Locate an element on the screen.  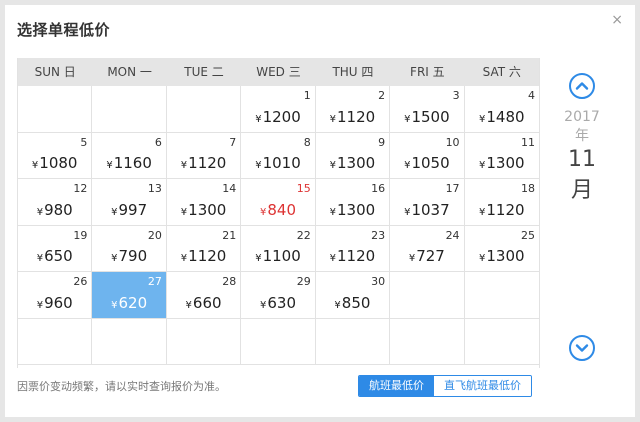
calendar-day-cell: 3 1500 is located at coordinates (427, 109).